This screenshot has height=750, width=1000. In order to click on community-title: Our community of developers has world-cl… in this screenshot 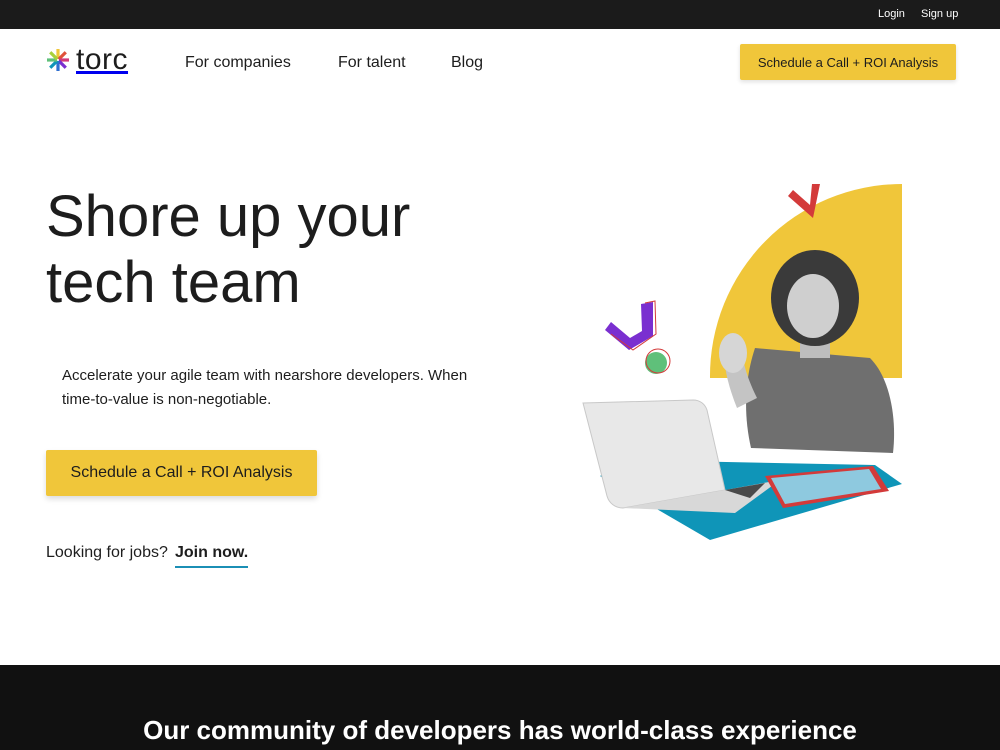, I will do `click(500, 730)`.